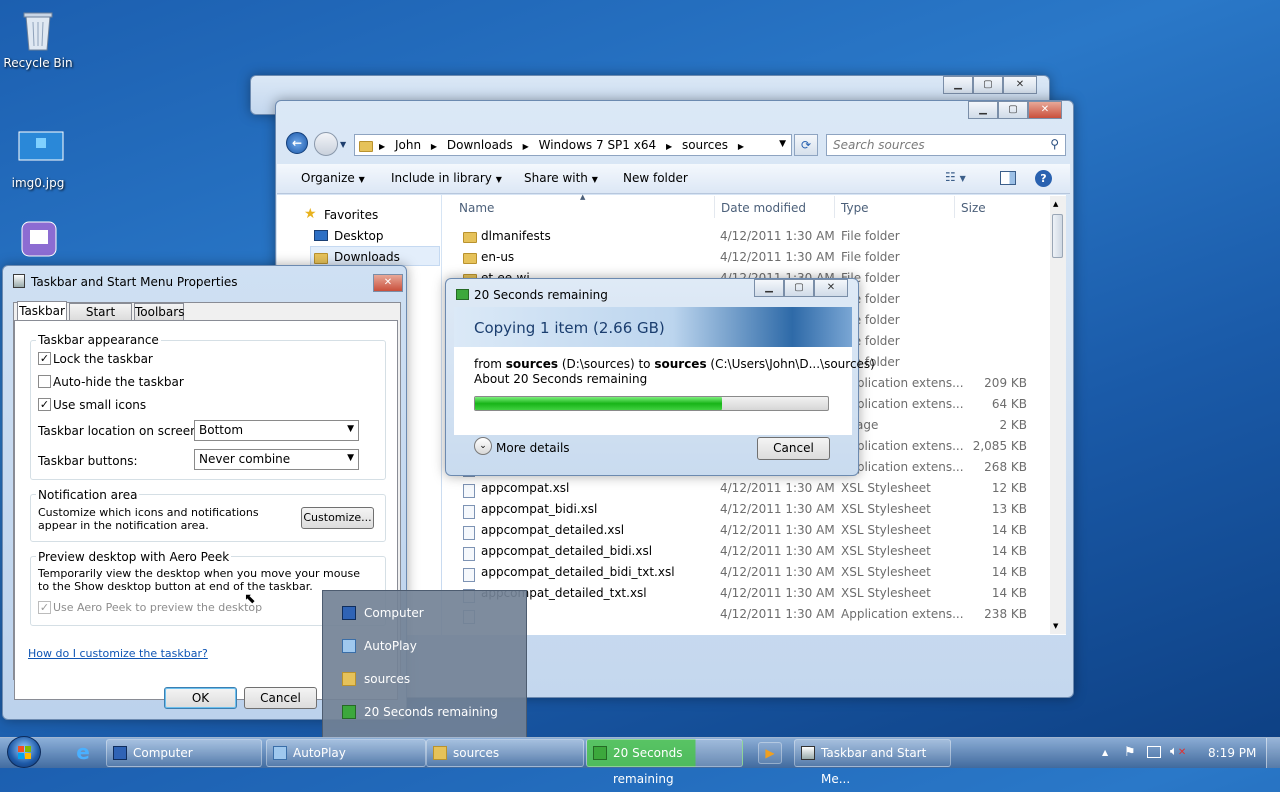 This screenshot has width=1280, height=792. I want to click on cancel-button: Cancel, so click(280, 698).